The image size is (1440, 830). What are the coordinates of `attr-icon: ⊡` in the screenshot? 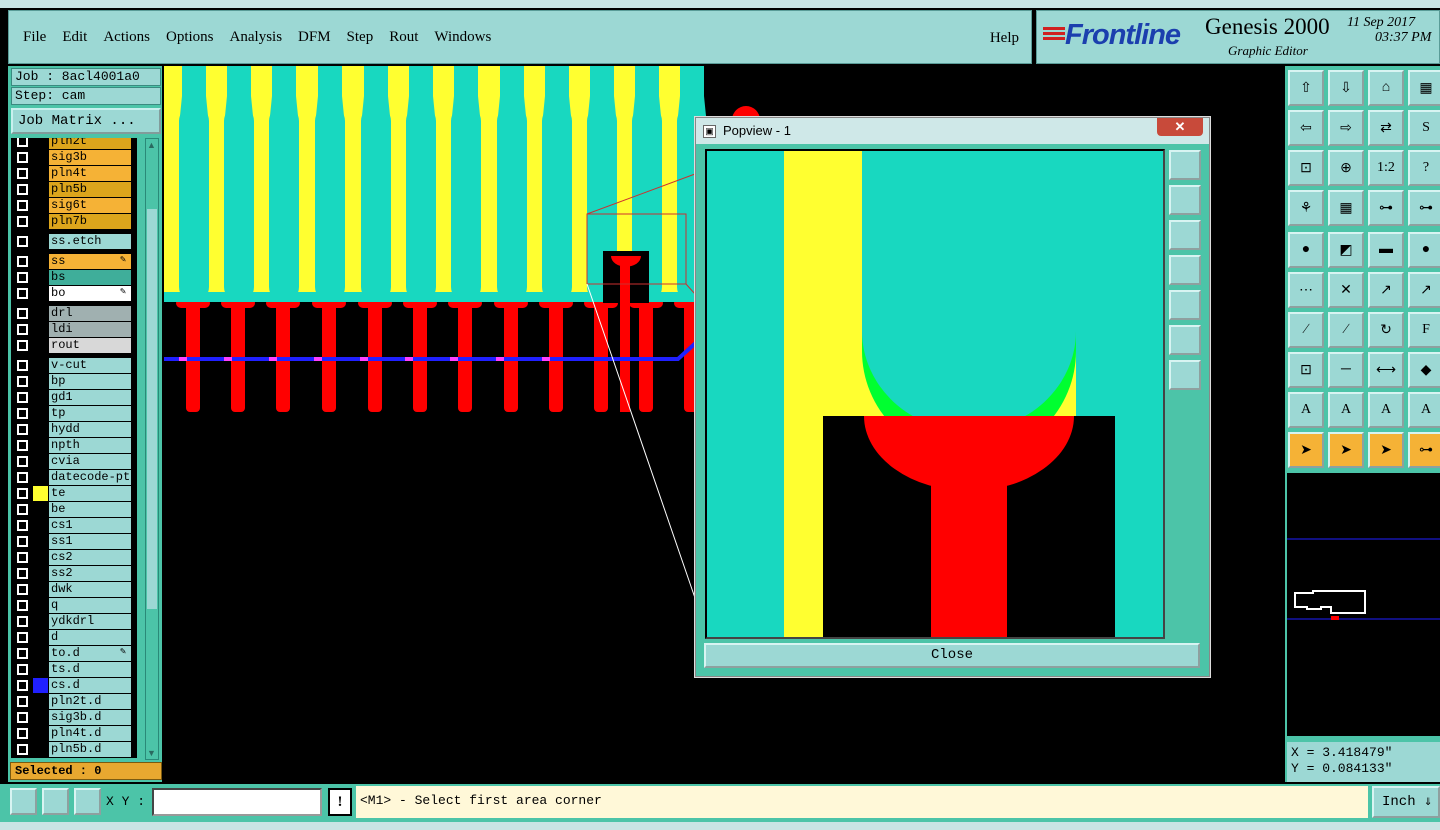 It's located at (1306, 370).